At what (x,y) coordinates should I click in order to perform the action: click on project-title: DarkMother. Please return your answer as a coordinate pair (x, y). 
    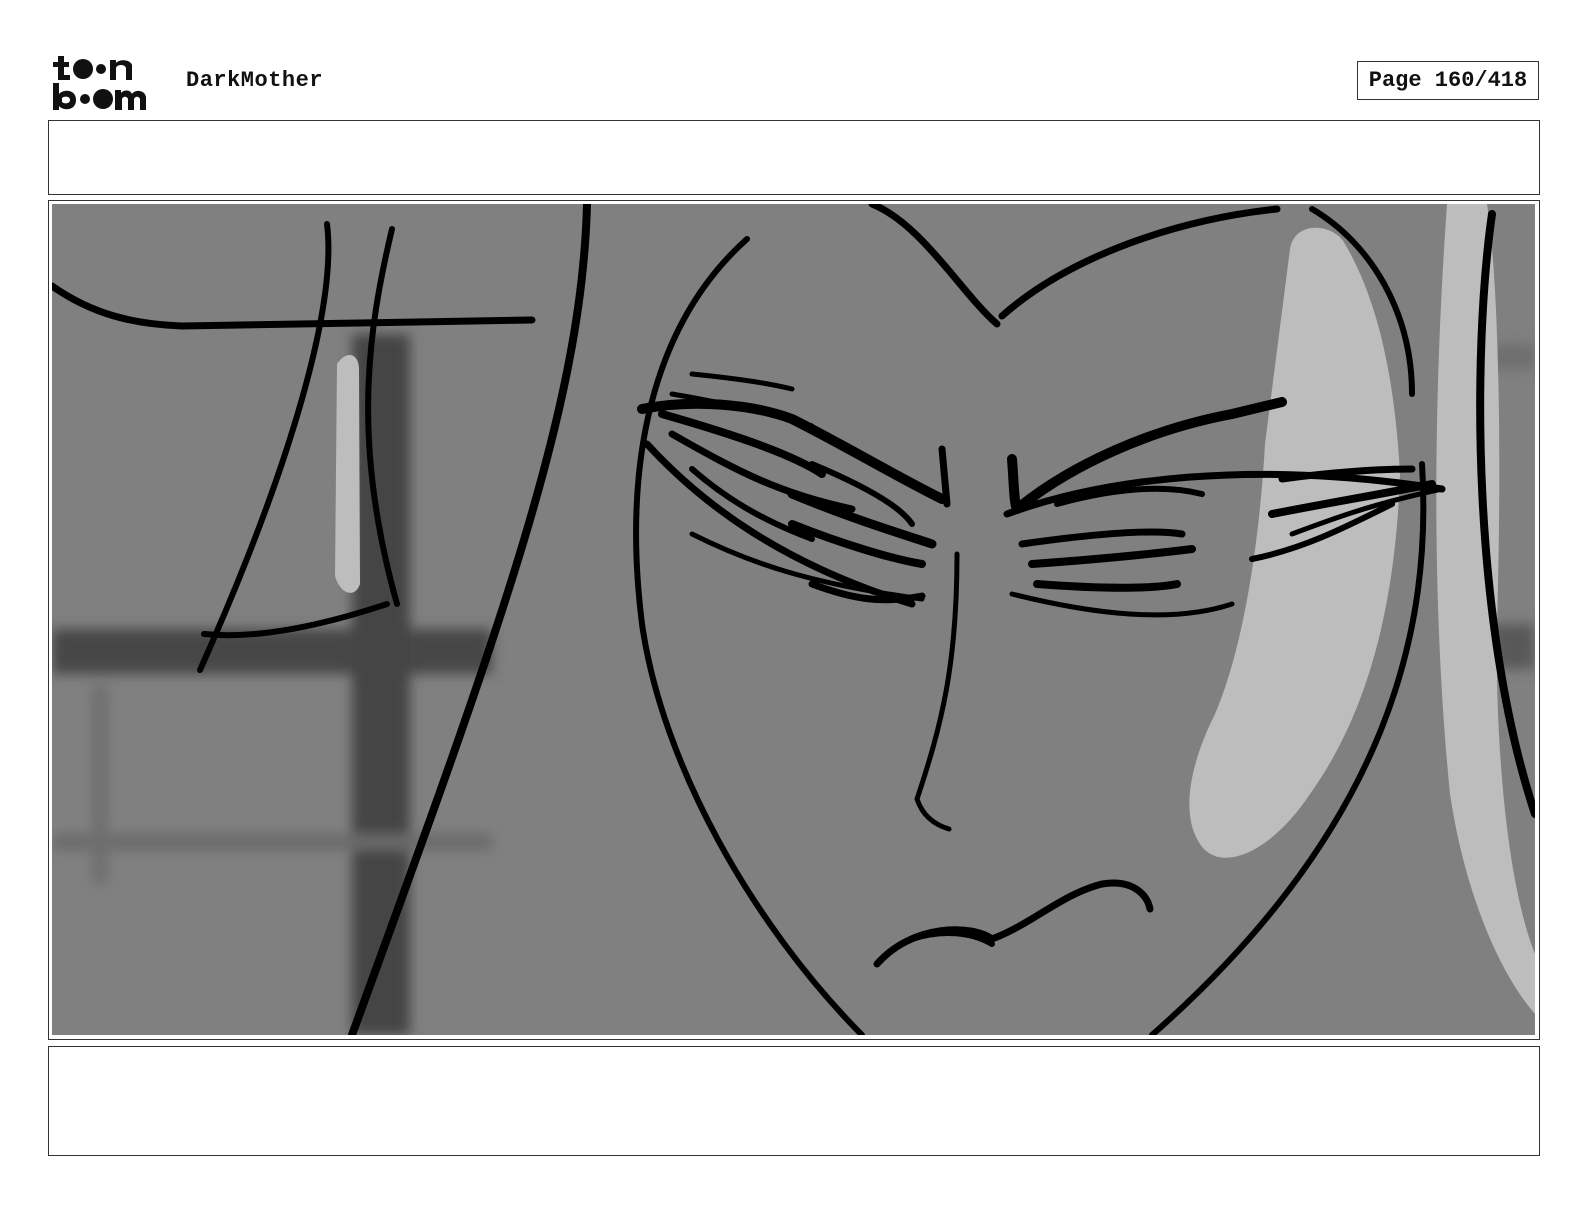
    Looking at the image, I should click on (255, 80).